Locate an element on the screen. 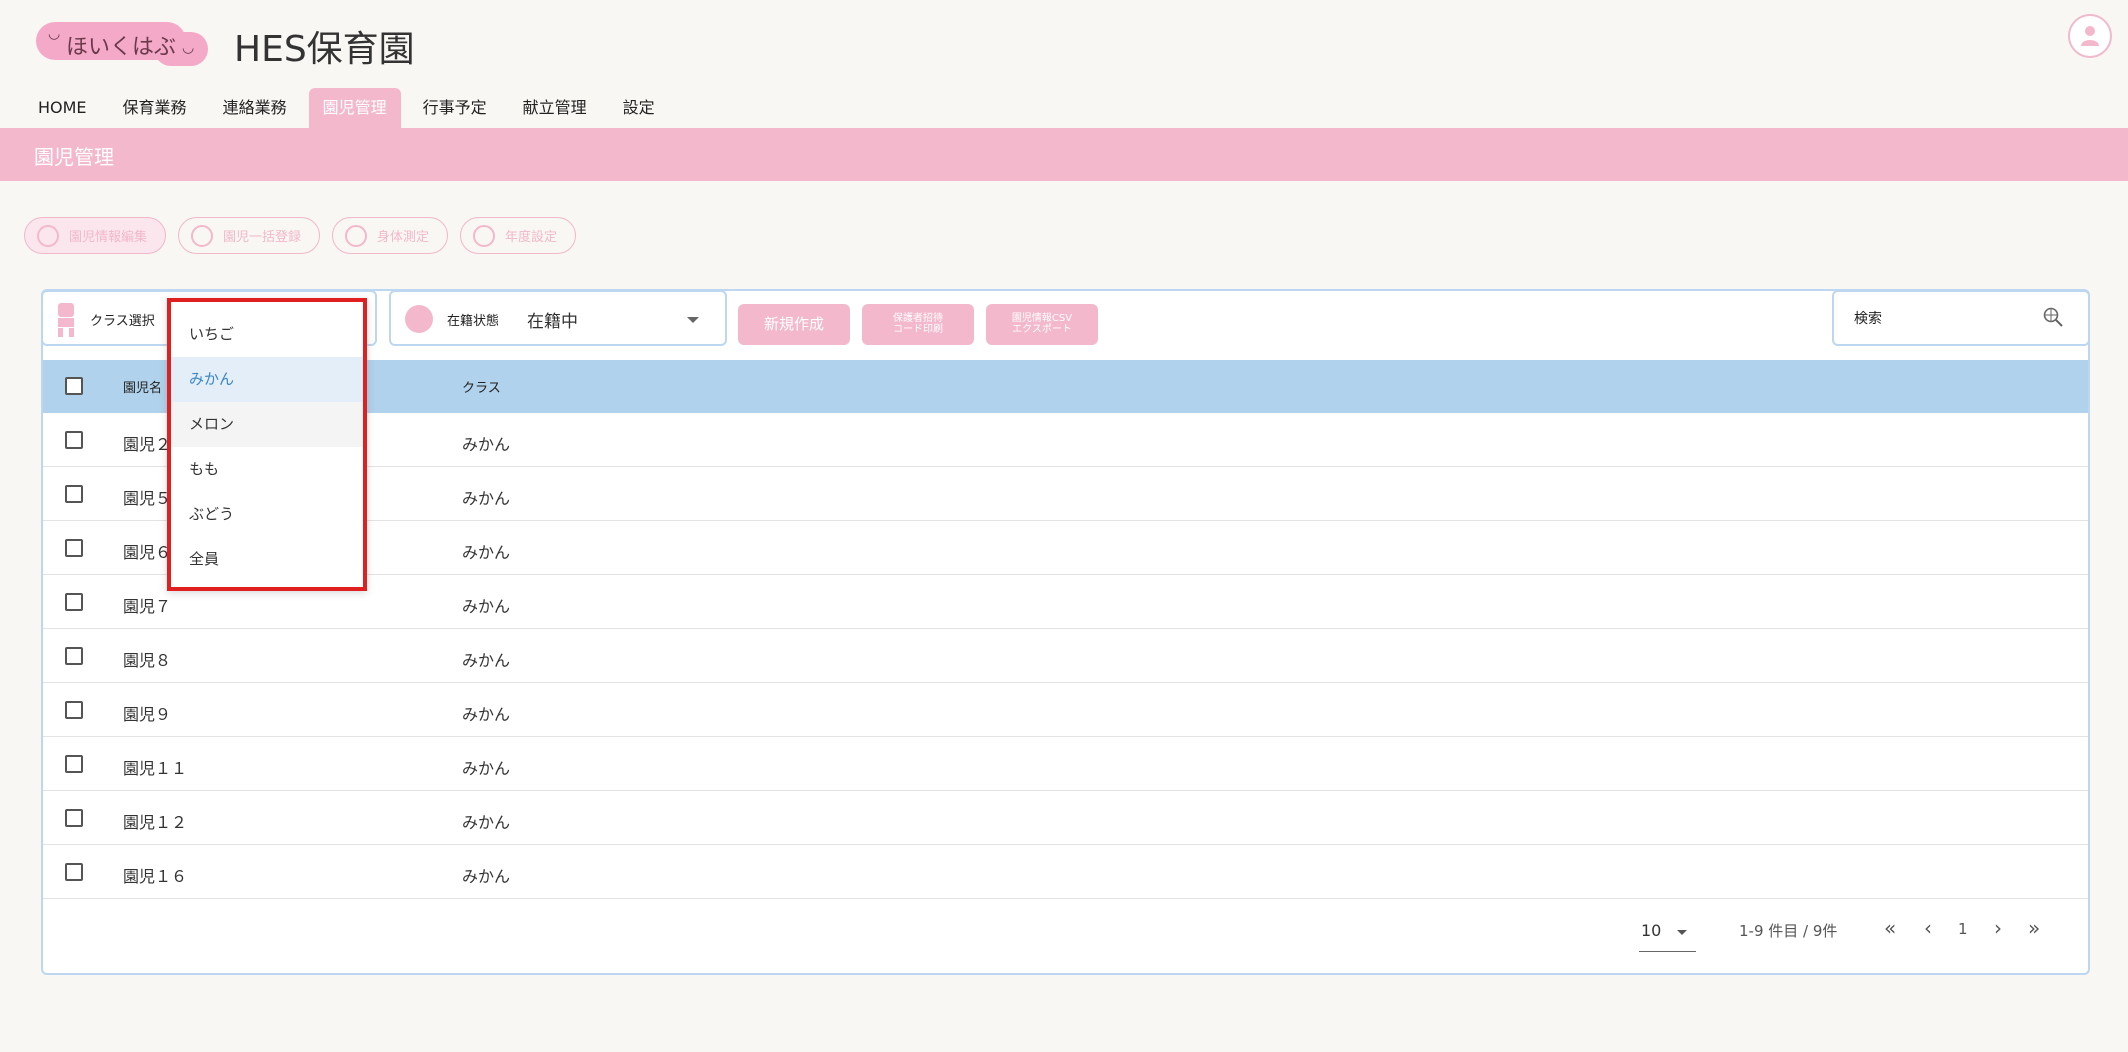  table-row: 園児１２ みかん is located at coordinates (1065, 818).